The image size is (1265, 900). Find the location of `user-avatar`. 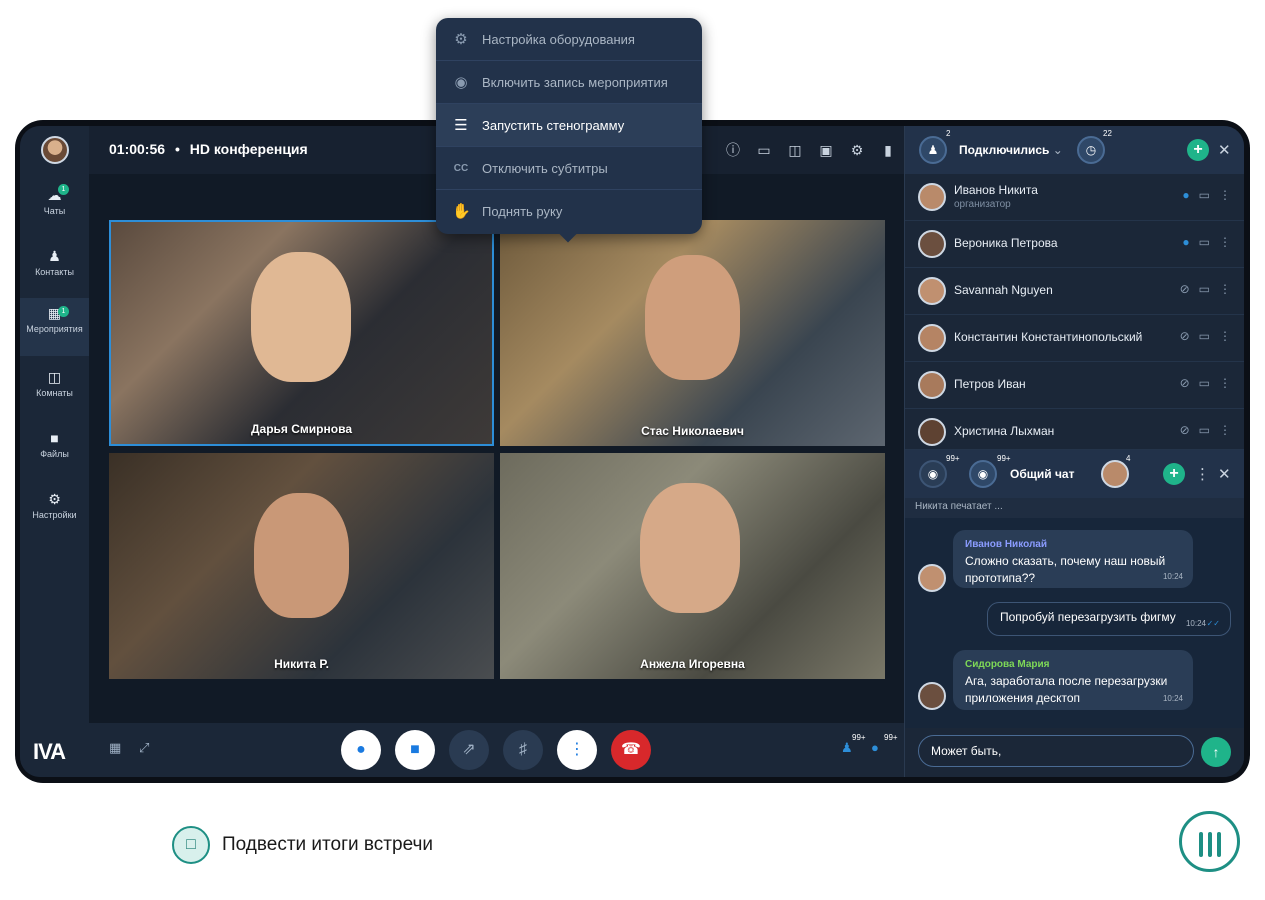

user-avatar is located at coordinates (55, 150).